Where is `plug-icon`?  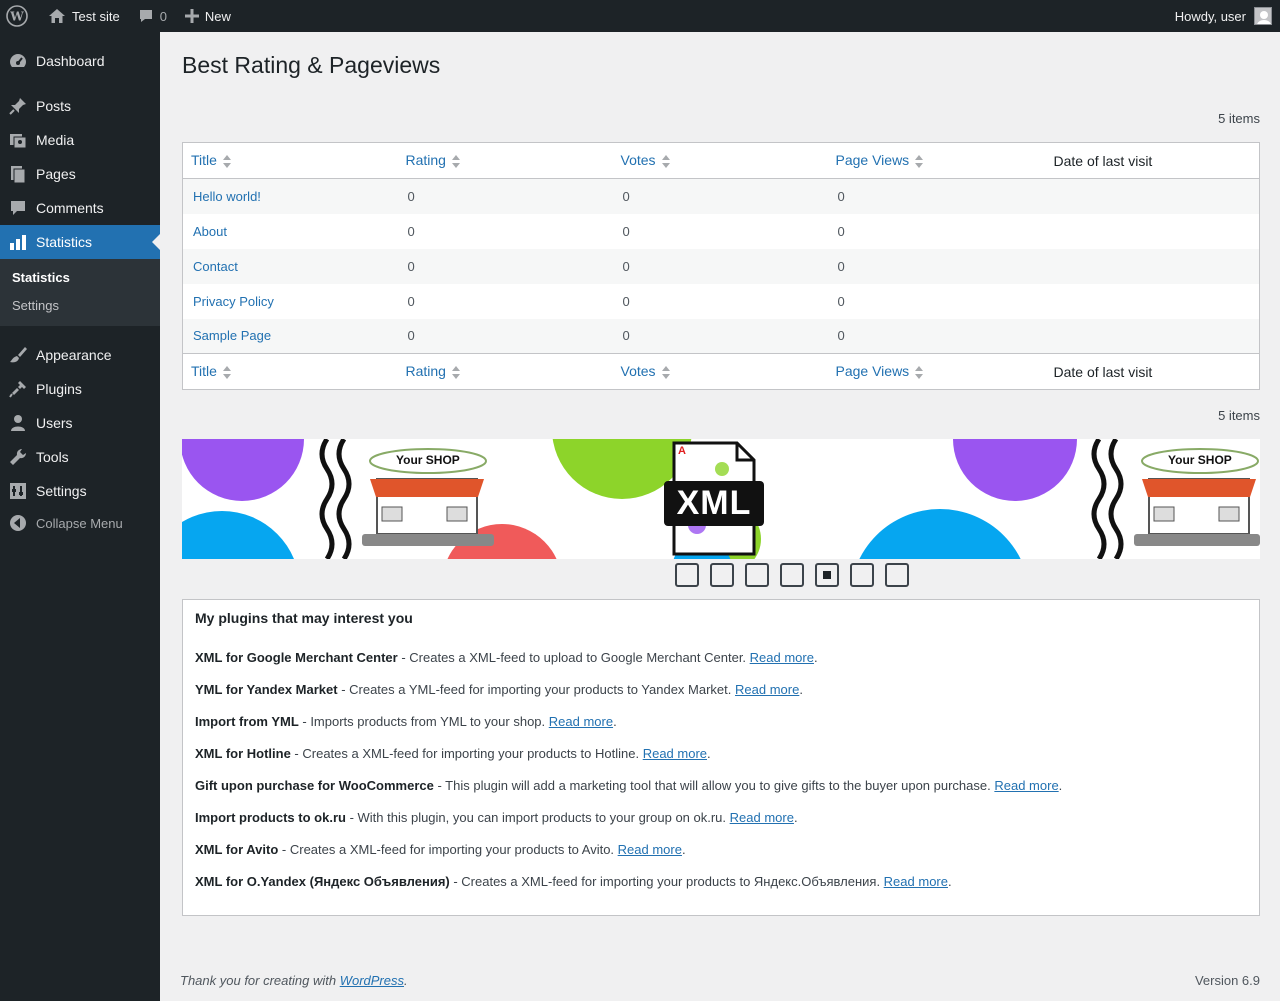
plug-icon is located at coordinates (18, 389).